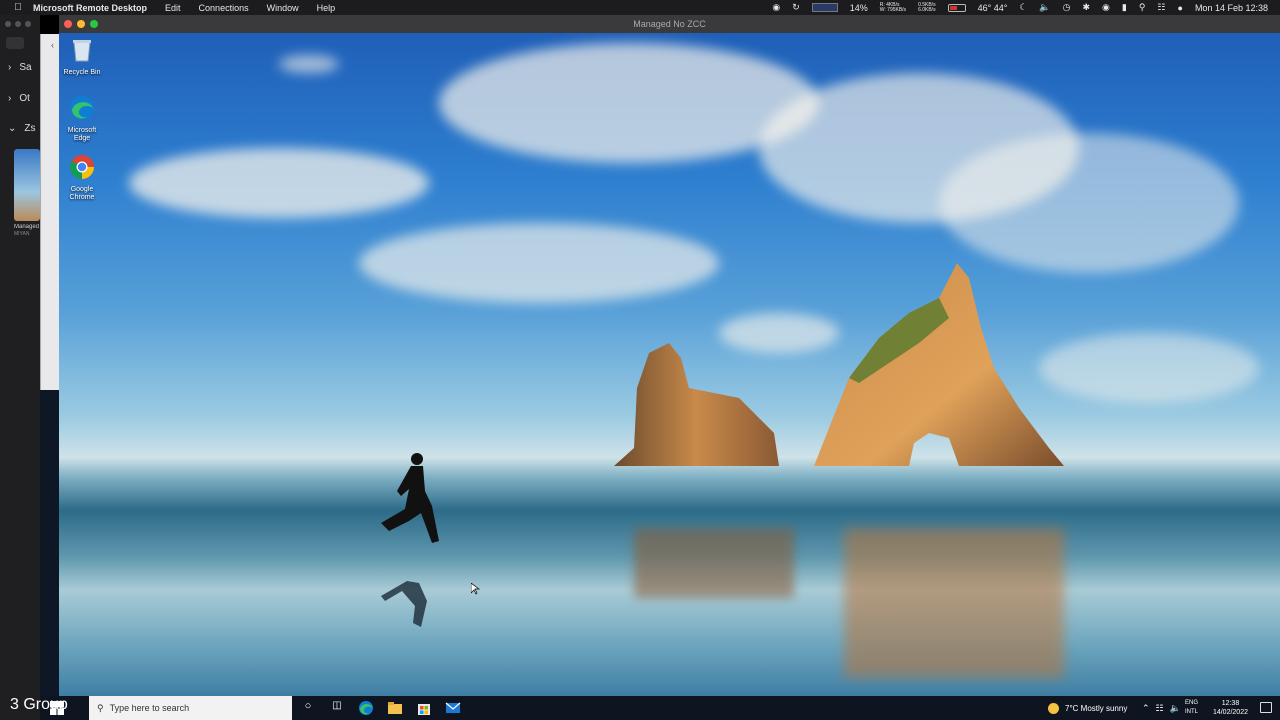 The image size is (1280, 720). Describe the element at coordinates (337, 708) in the screenshot. I see `task-view-icon: ◫` at that location.